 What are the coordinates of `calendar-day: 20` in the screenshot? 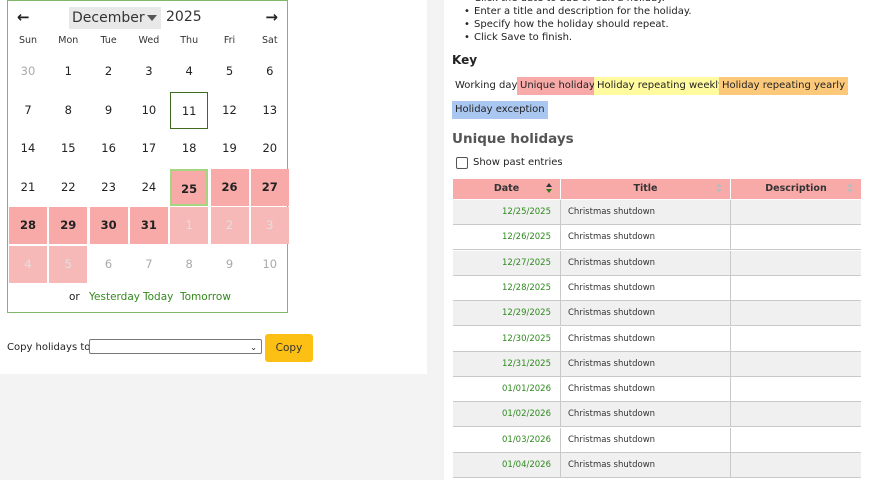 It's located at (270, 148).